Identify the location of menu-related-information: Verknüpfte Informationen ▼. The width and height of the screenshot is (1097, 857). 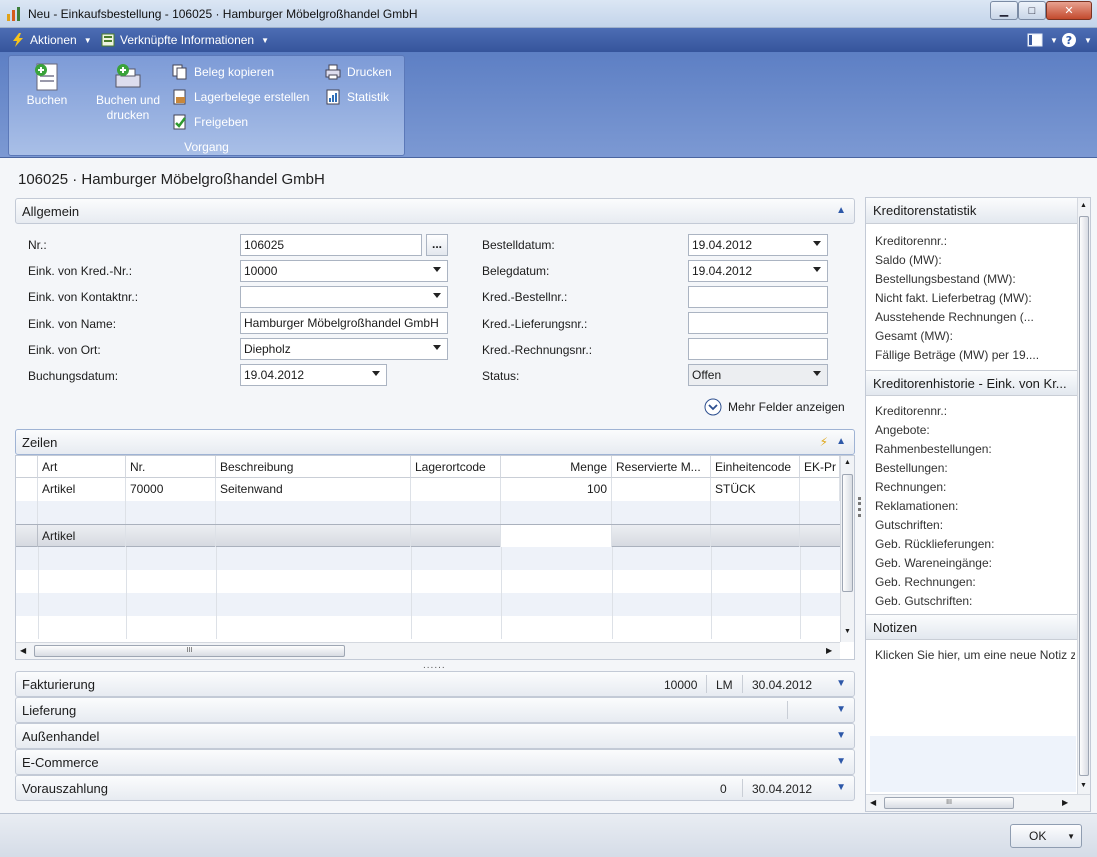
(184, 40).